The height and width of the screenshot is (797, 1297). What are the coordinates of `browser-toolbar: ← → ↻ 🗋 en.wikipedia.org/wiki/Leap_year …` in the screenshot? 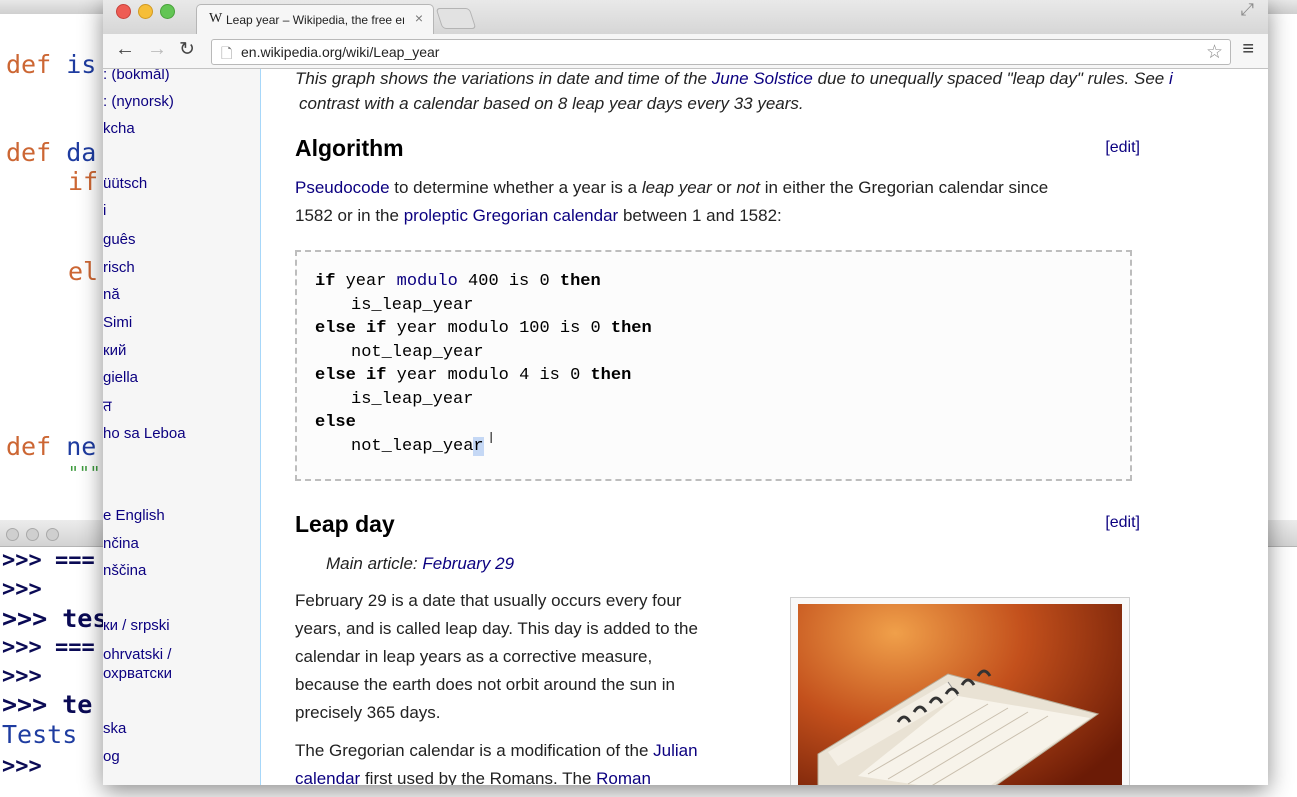 It's located at (685, 51).